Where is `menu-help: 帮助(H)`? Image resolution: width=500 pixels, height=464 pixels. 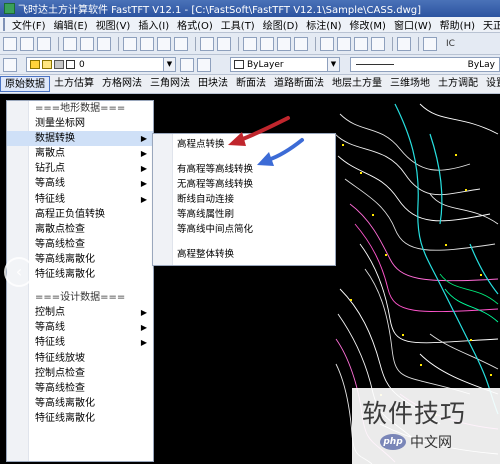
menu-help: 帮助(H) is located at coordinates (457, 24).